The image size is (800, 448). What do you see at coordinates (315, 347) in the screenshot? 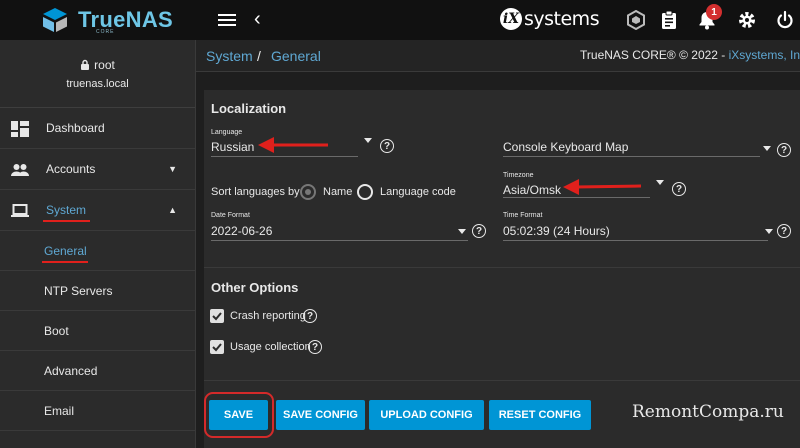
I see `usage-collection-help-icon: ?` at bounding box center [315, 347].